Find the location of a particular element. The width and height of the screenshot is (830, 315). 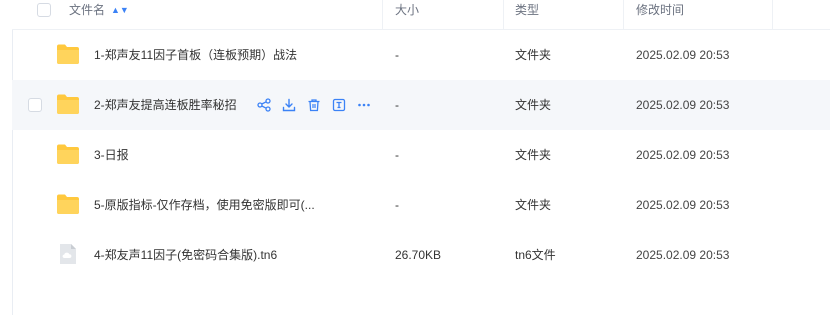

column-header-type: 类型 is located at coordinates (527, 14).